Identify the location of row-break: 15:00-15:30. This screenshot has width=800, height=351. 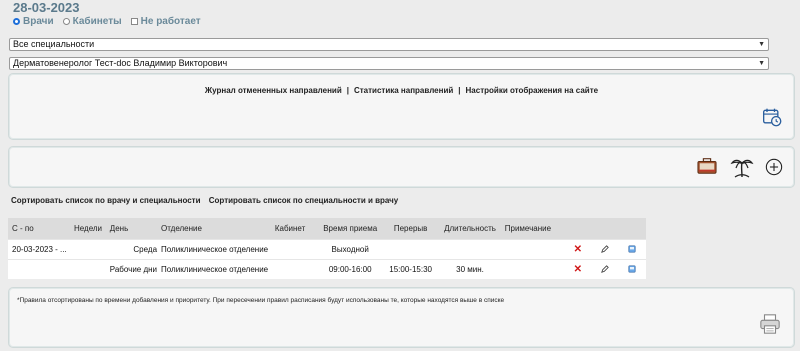
(411, 269).